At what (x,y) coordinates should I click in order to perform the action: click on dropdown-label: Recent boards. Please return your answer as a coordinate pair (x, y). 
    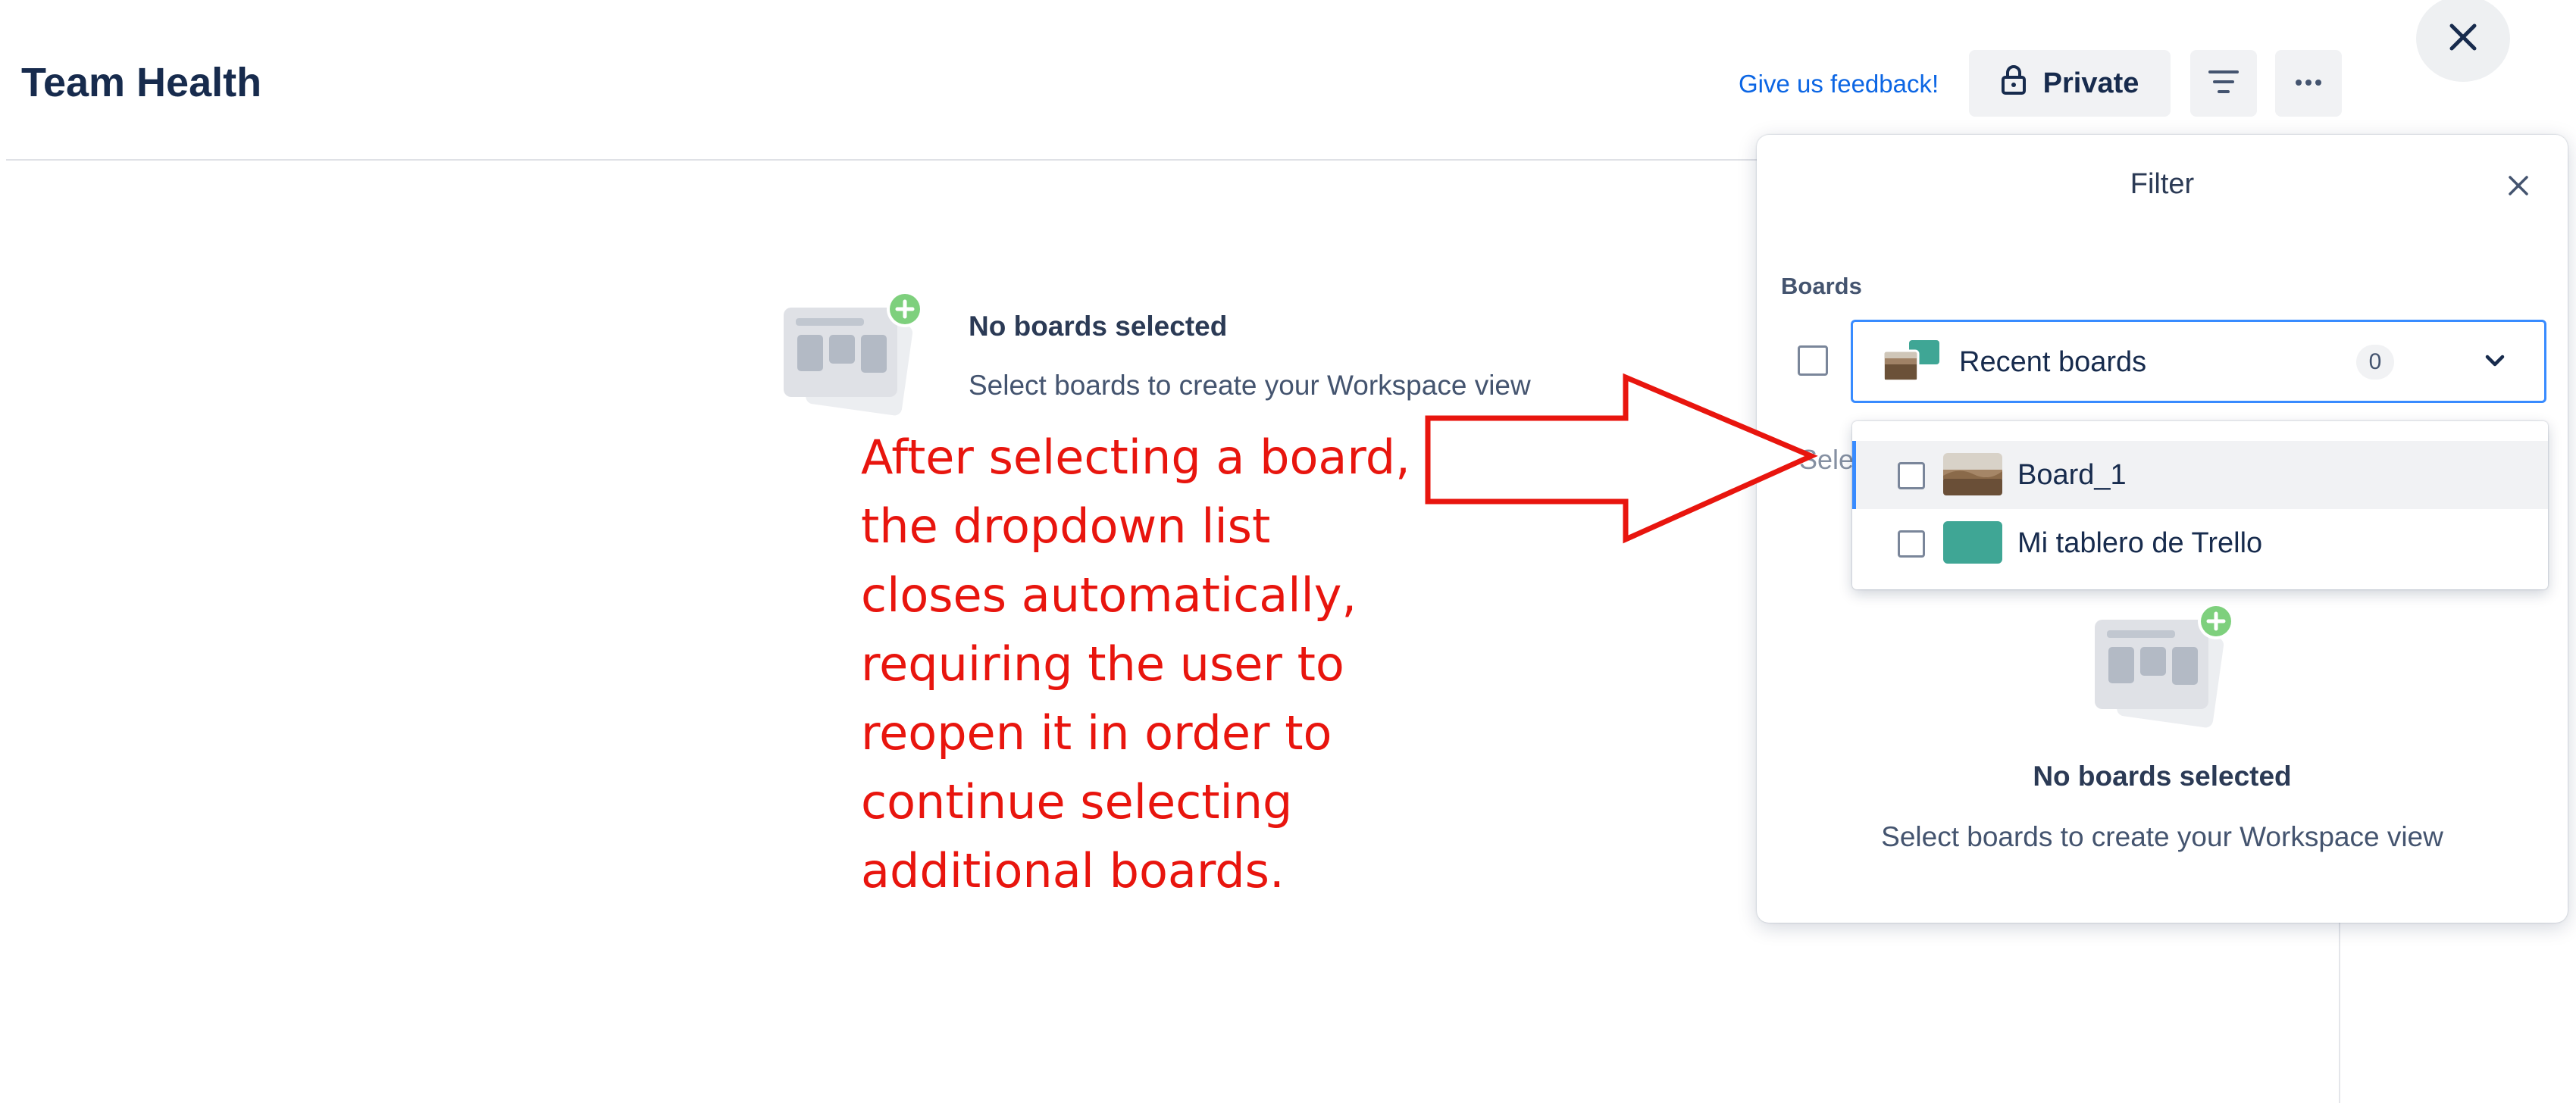
    Looking at the image, I should click on (2053, 362).